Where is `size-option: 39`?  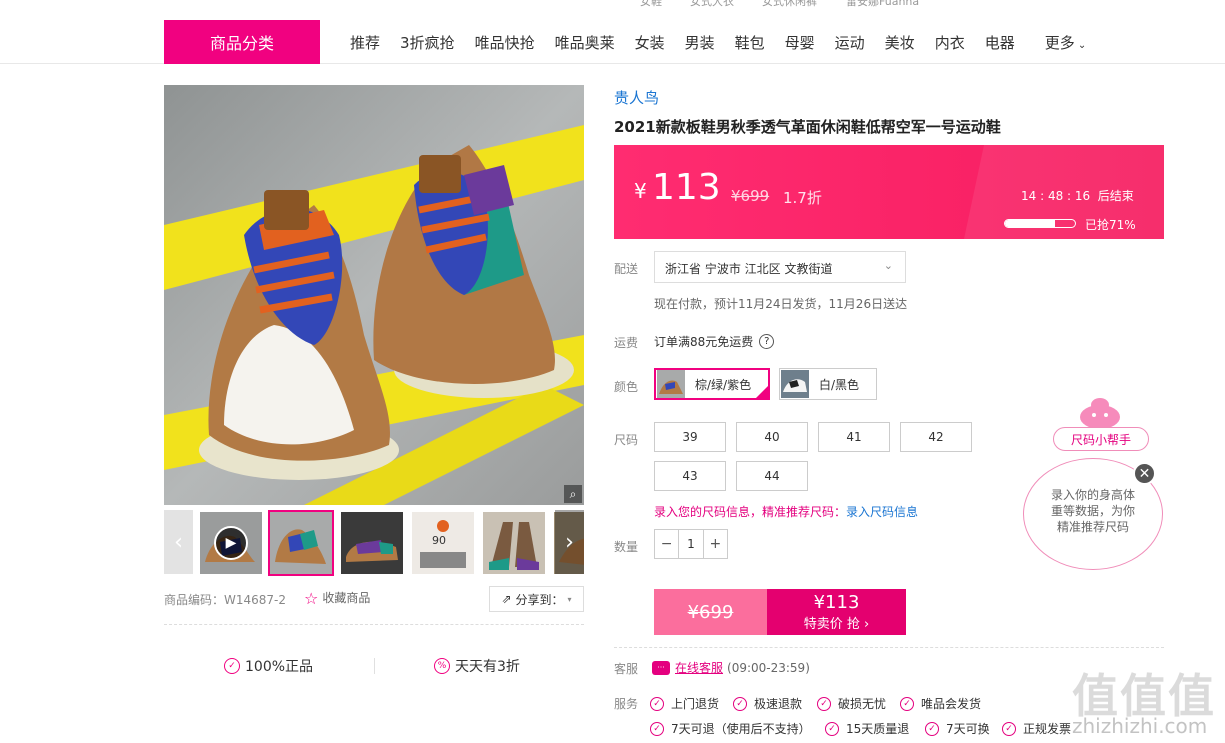 size-option: 39 is located at coordinates (690, 437).